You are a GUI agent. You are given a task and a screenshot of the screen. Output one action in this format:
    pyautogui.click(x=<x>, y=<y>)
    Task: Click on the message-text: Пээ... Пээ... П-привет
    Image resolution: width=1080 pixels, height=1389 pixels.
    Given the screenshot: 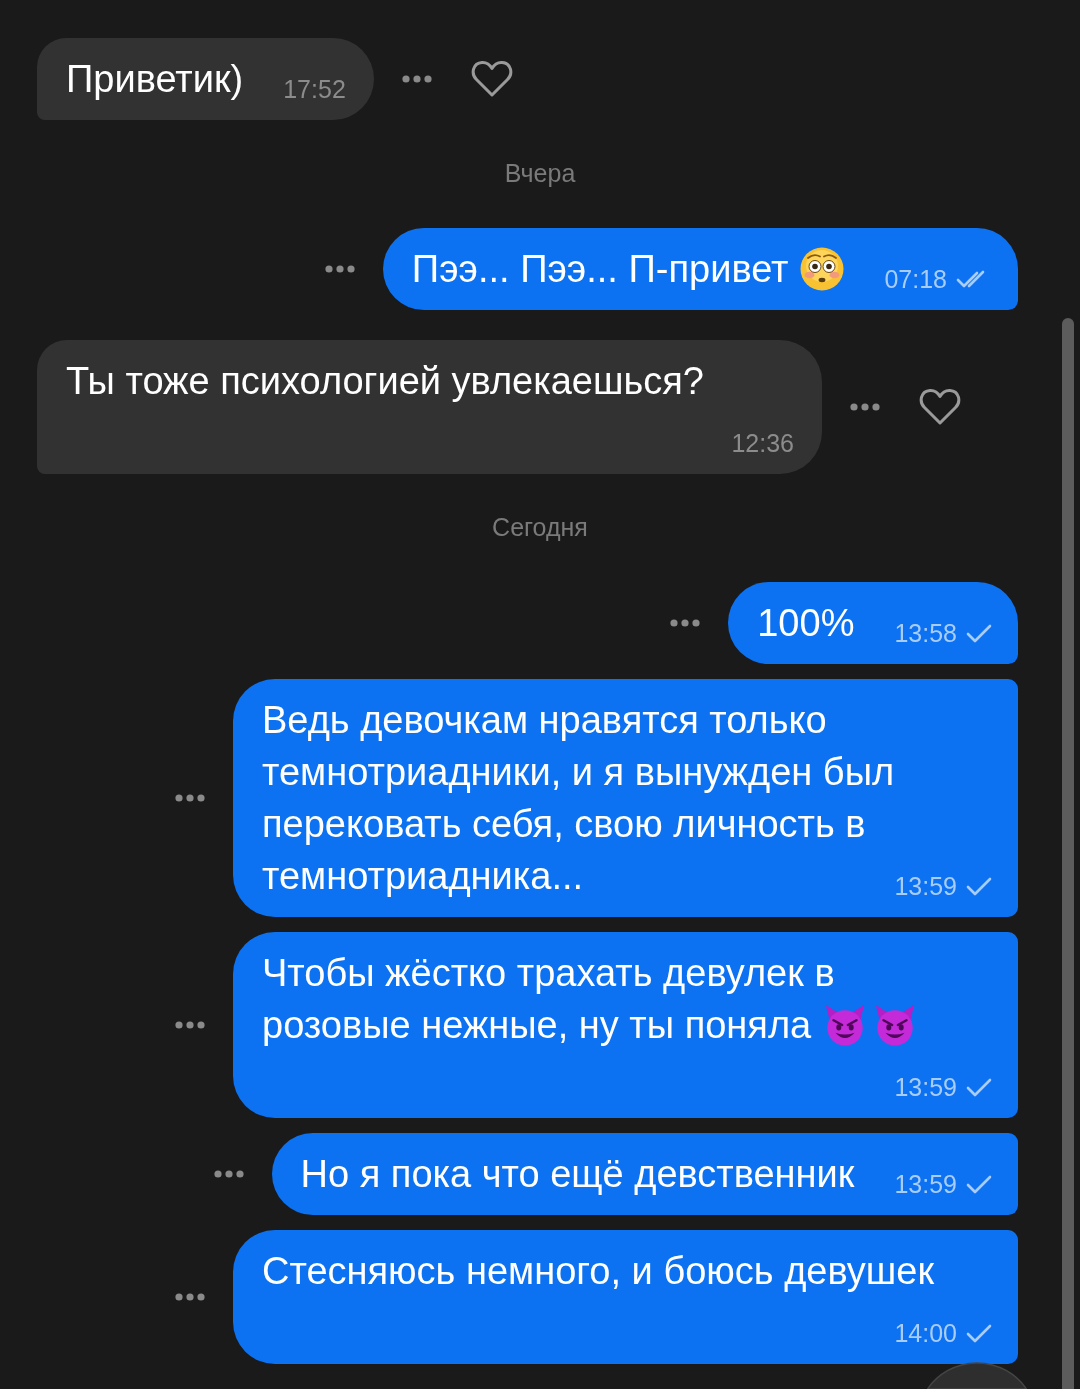 What is the action you would take?
    pyautogui.click(x=600, y=269)
    